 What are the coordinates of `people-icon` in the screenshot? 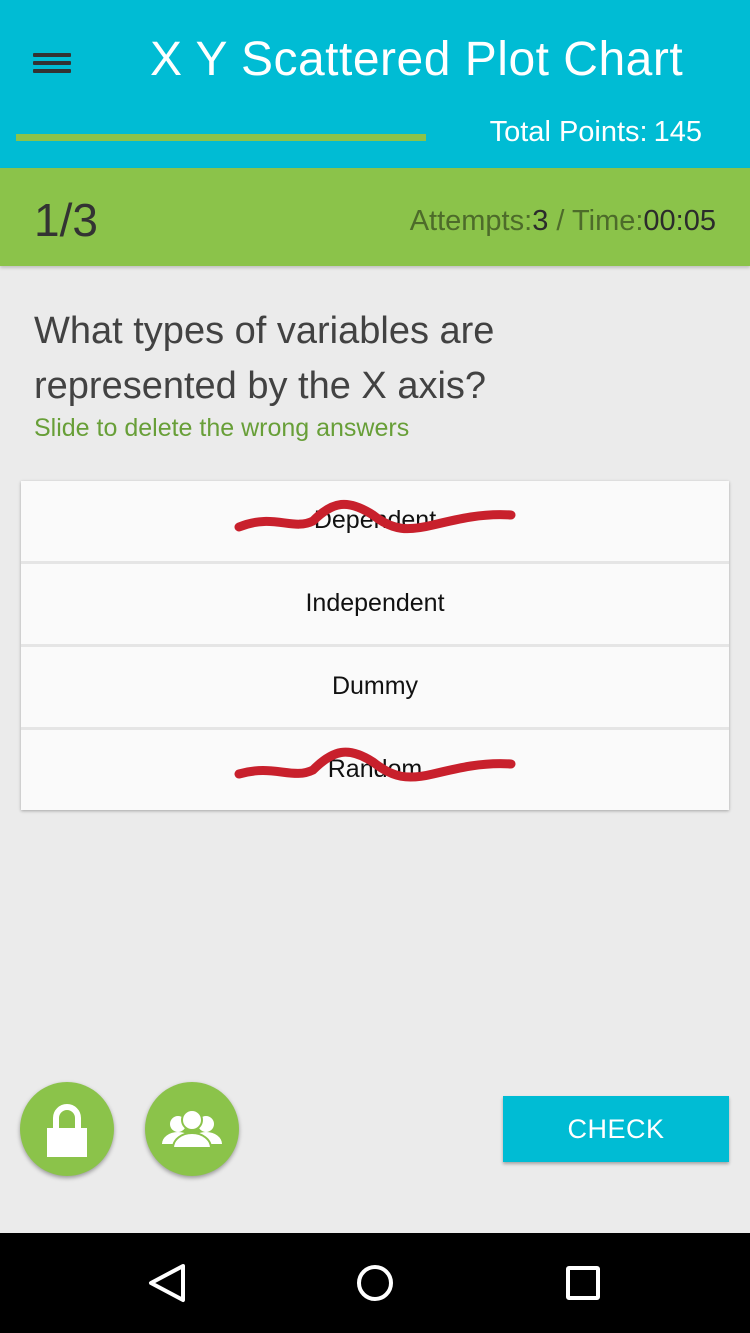 It's located at (192, 1129).